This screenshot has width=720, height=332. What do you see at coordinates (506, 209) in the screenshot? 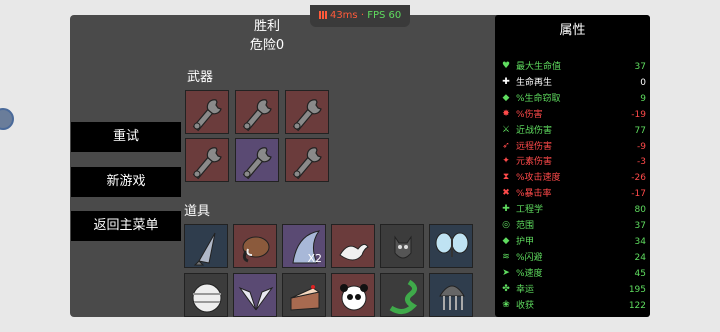
I see `engineering-icon: ✚` at bounding box center [506, 209].